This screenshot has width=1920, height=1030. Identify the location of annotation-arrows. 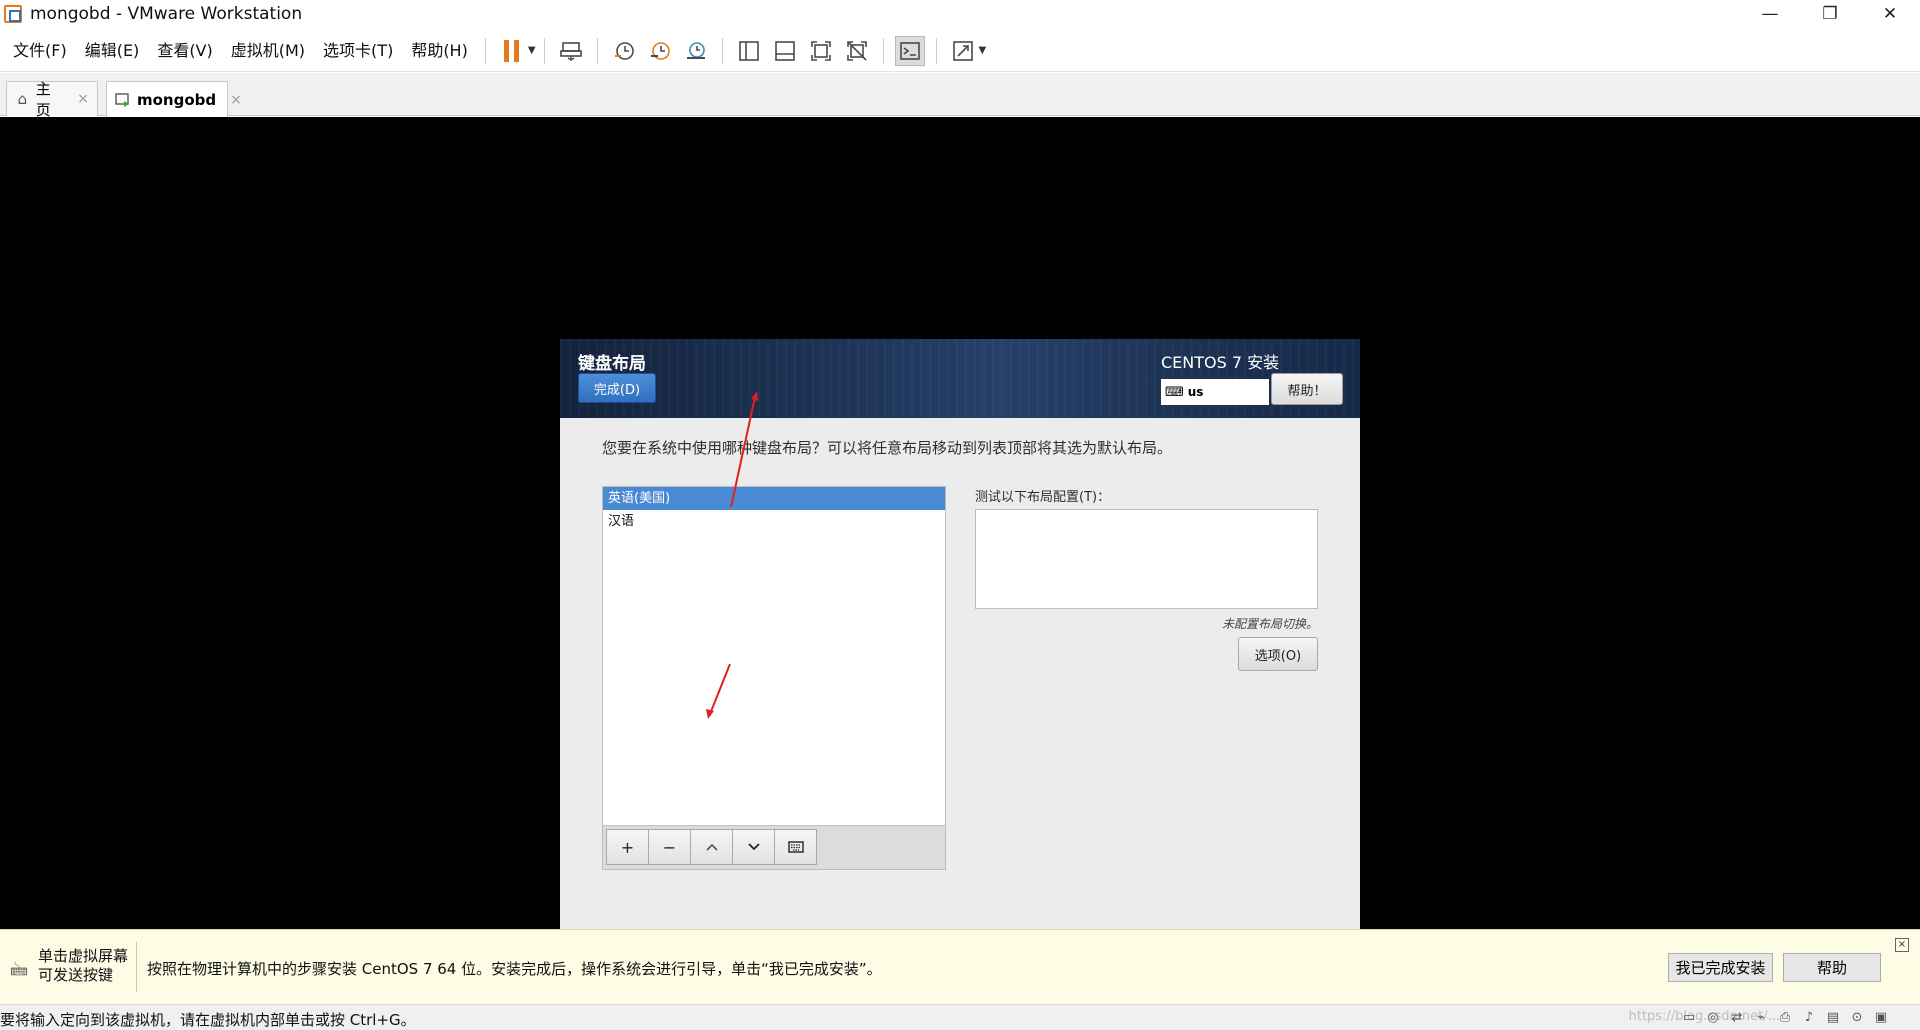
(732, 555).